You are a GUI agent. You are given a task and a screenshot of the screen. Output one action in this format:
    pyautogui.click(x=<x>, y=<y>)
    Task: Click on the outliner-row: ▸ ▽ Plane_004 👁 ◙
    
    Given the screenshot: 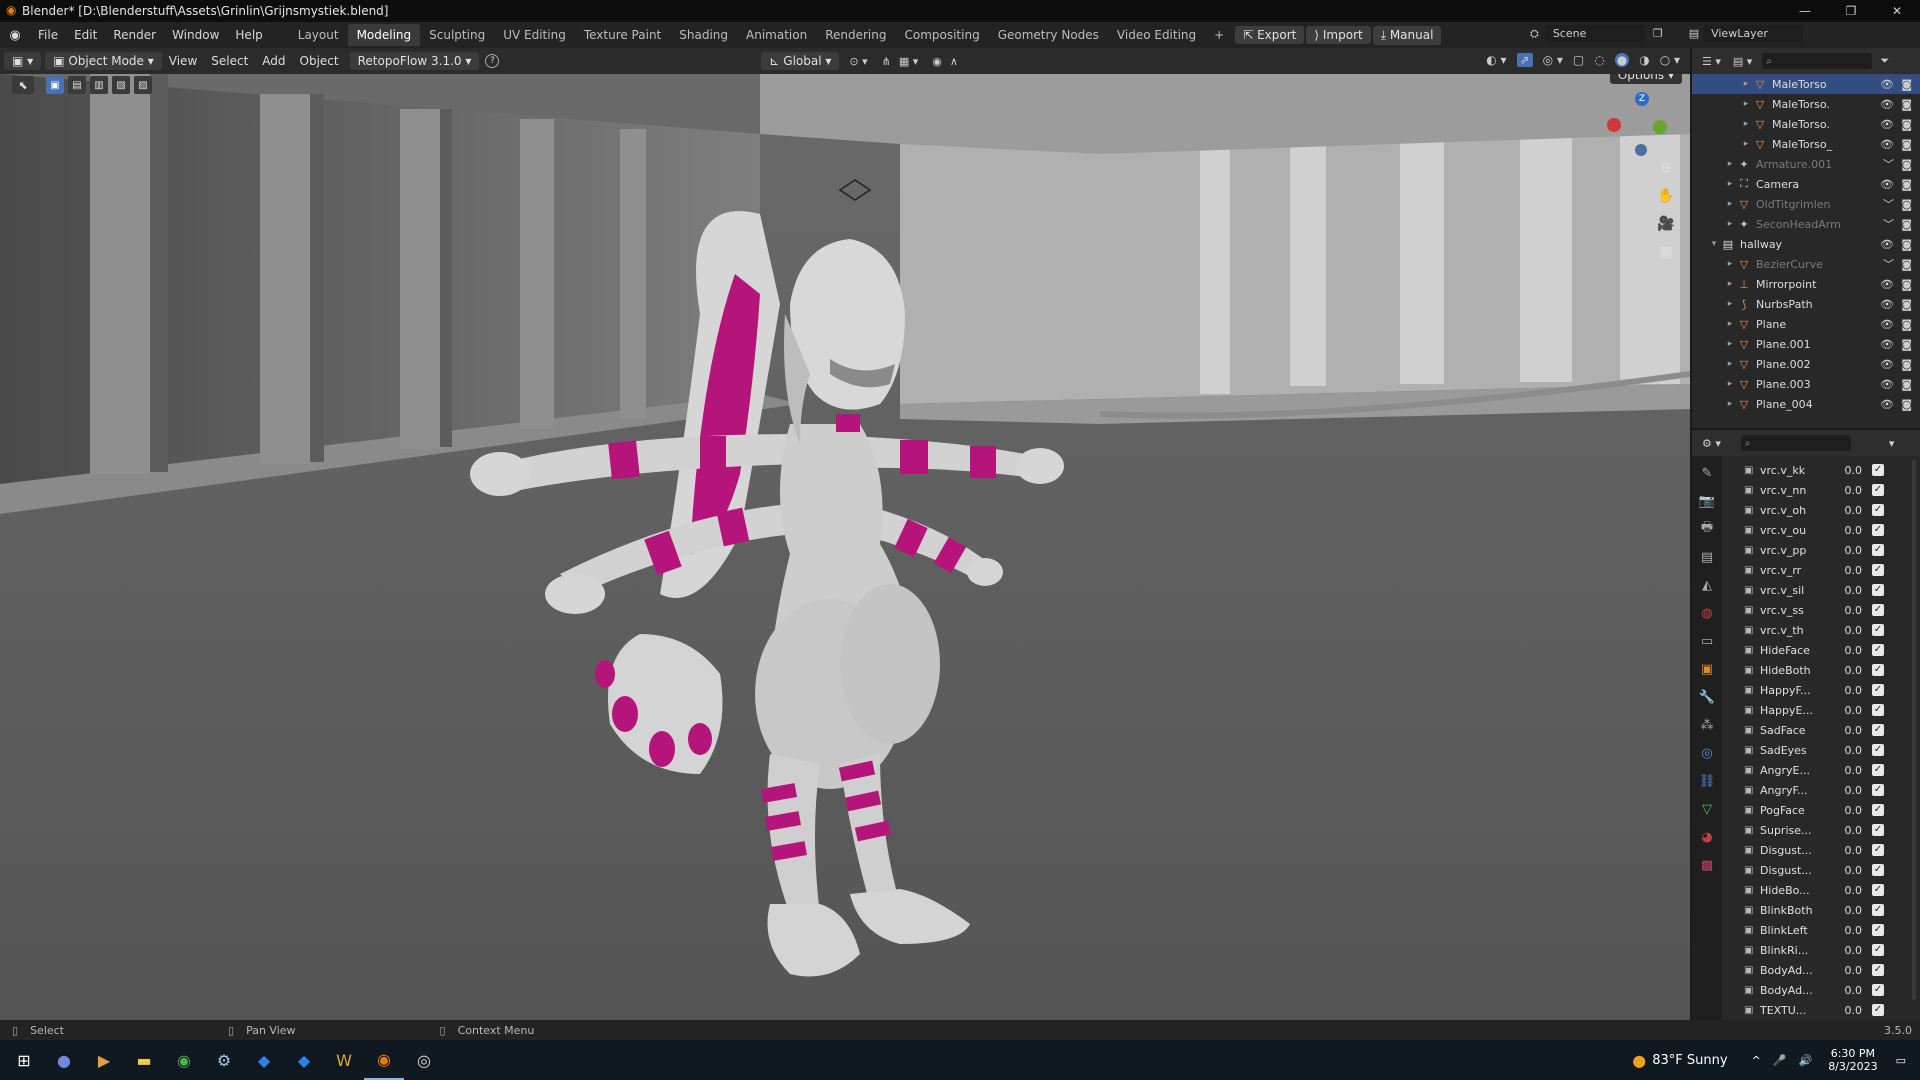 What is the action you would take?
    pyautogui.click(x=1806, y=404)
    